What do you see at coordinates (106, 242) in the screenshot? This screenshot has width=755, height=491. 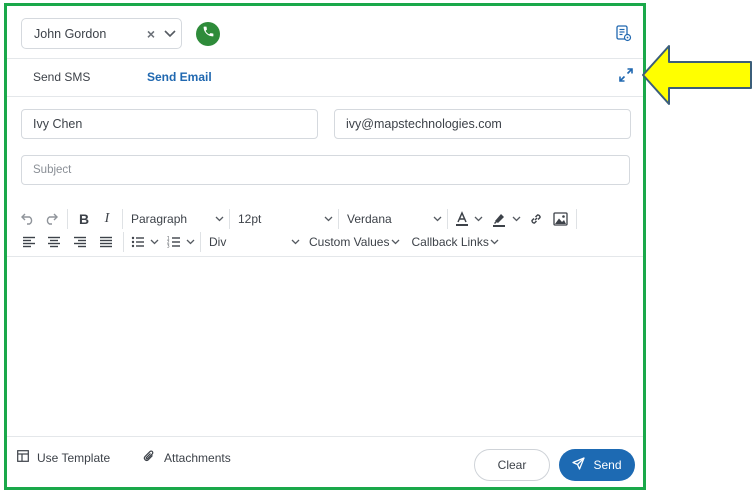 I see `align-justify-icon` at bounding box center [106, 242].